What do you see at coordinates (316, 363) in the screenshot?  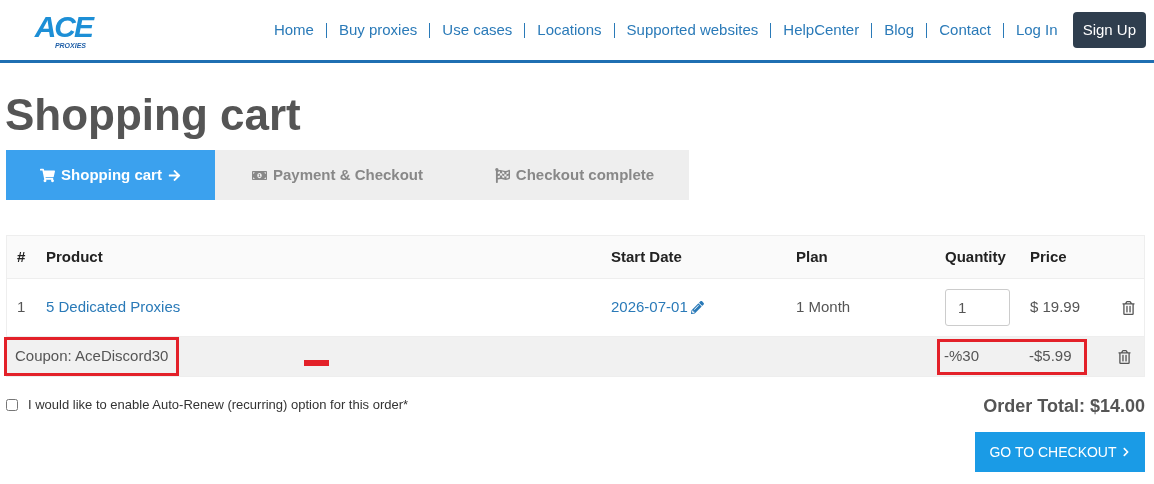 I see `dash-mark` at bounding box center [316, 363].